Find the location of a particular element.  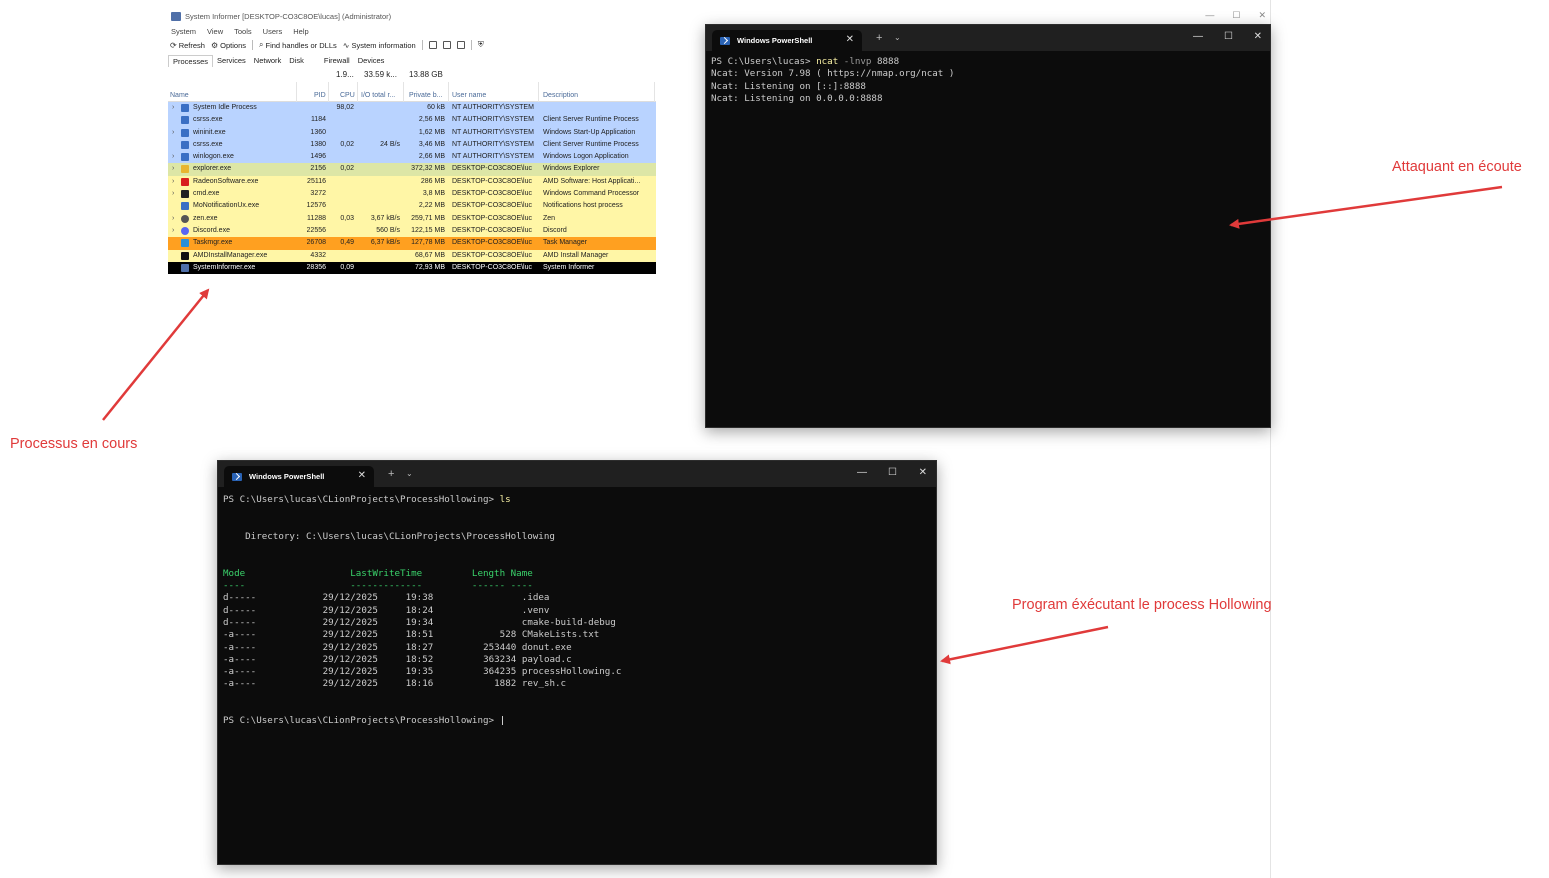

arrow-program is located at coordinates (1024, 645).